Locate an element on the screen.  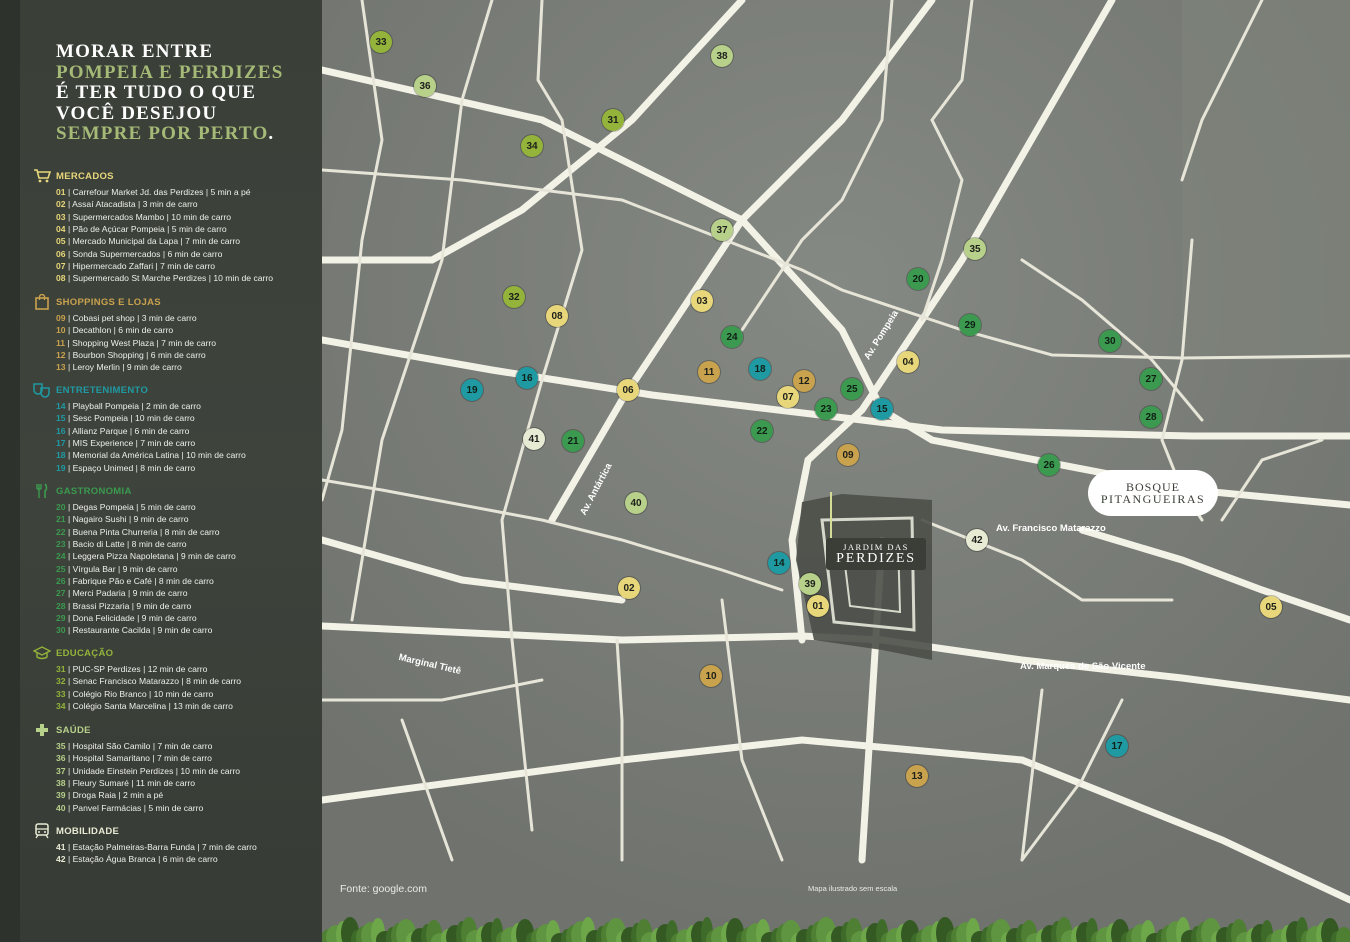
map-pin-39: 39 is located at coordinates (810, 584).